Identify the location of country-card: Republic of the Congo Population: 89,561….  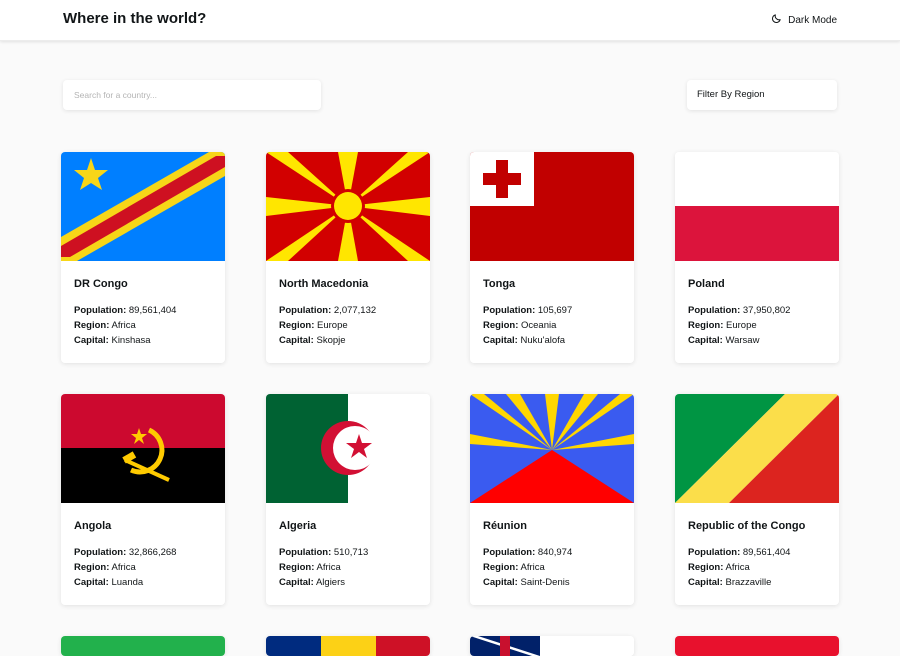
(757, 499).